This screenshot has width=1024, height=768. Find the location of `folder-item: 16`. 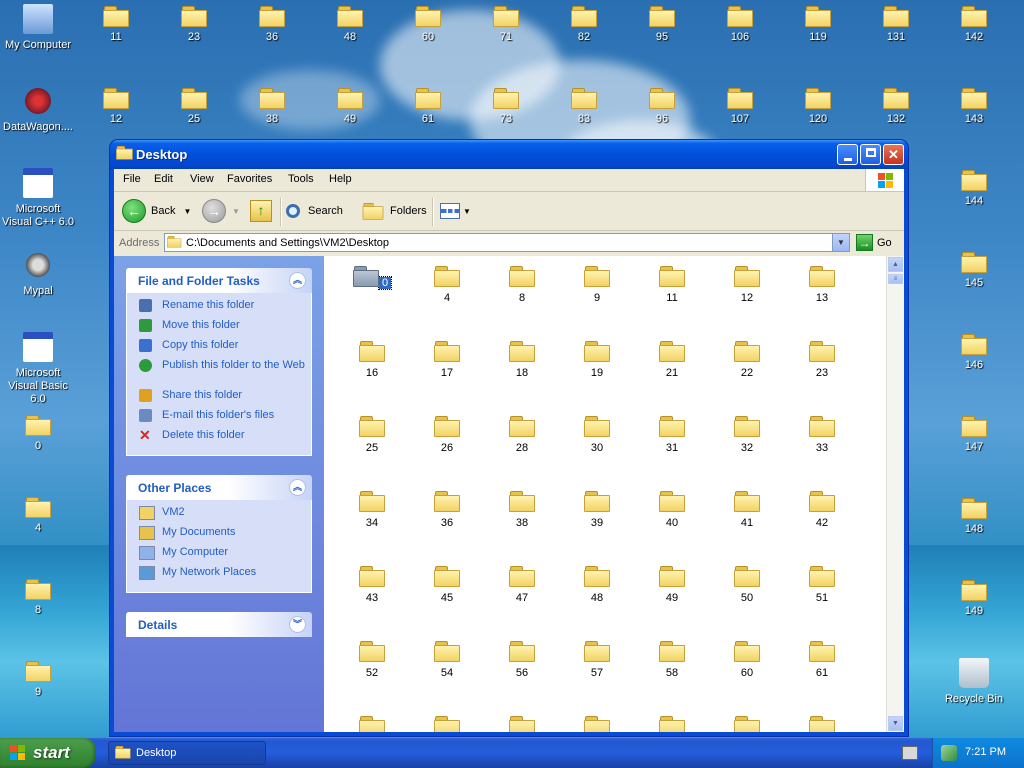

folder-item: 16 is located at coordinates (372, 360).